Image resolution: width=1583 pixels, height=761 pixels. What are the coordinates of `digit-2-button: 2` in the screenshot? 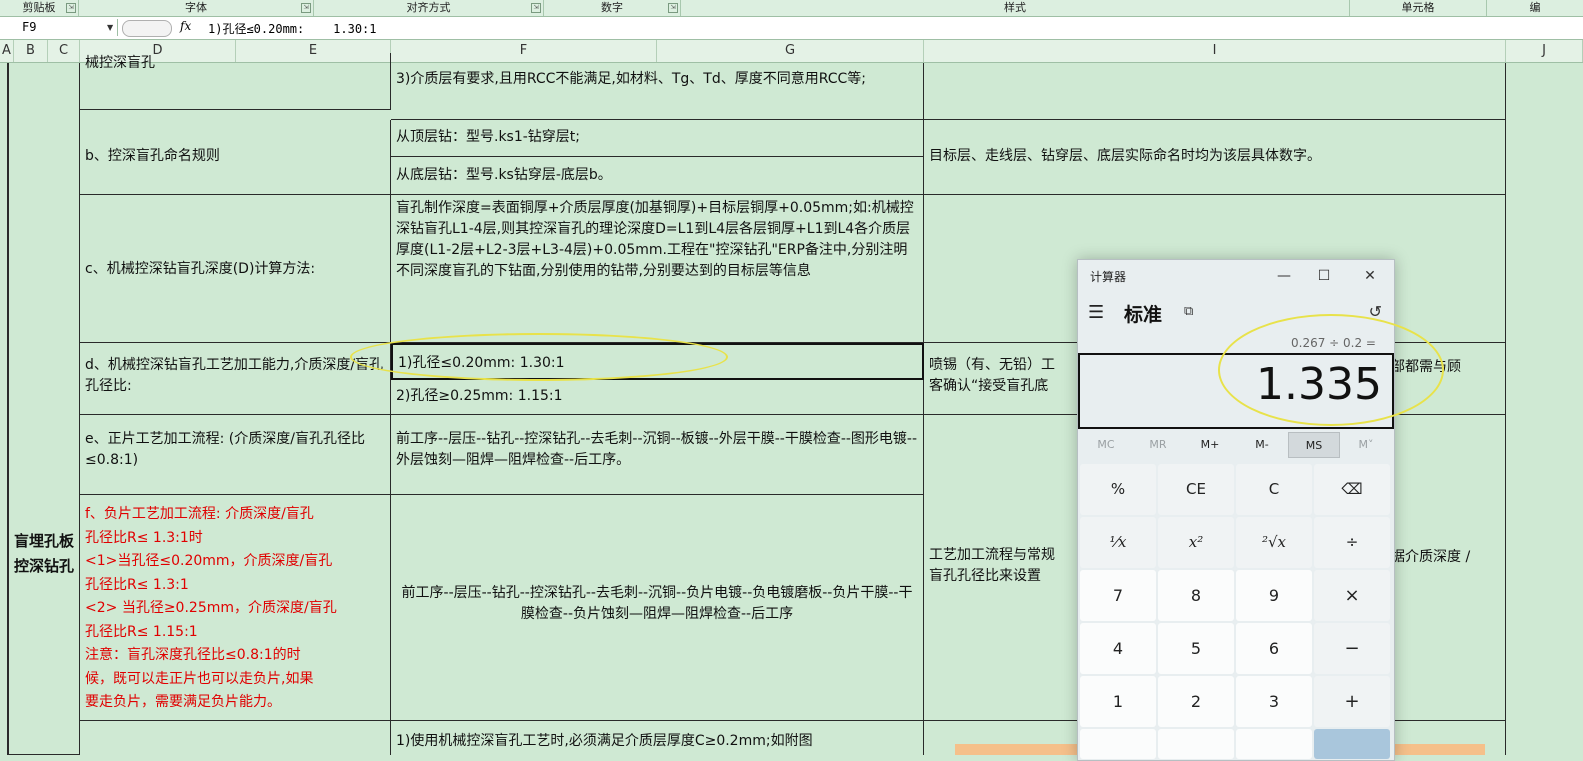 It's located at (1196, 701).